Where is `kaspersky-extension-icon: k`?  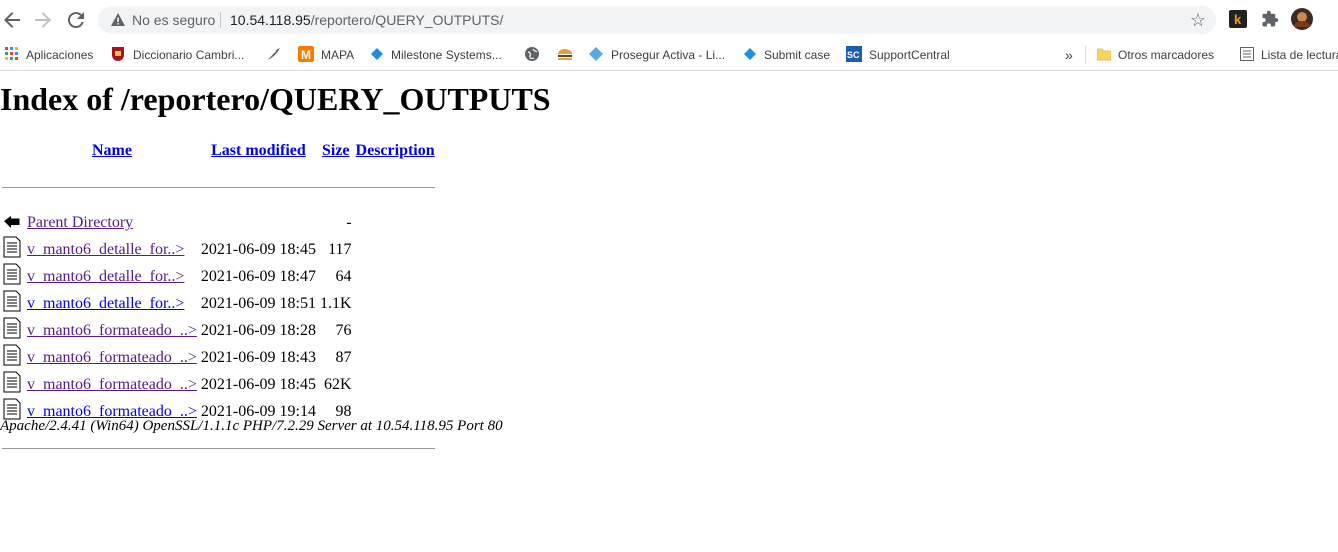 kaspersky-extension-icon: k is located at coordinates (1238, 19).